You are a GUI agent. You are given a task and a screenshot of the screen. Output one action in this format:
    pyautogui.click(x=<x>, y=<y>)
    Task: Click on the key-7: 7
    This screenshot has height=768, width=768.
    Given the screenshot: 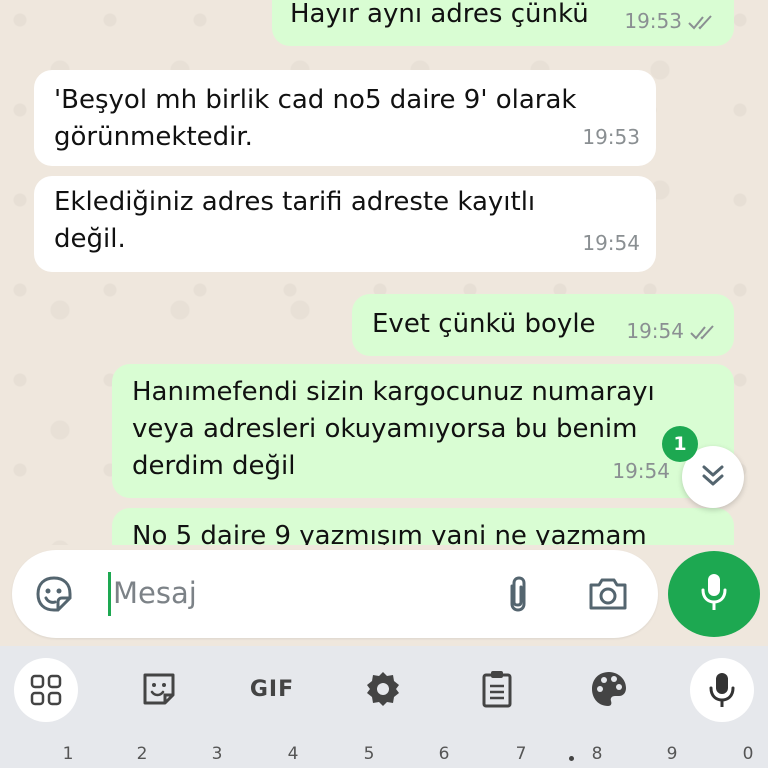 What is the action you would take?
    pyautogui.click(x=521, y=754)
    